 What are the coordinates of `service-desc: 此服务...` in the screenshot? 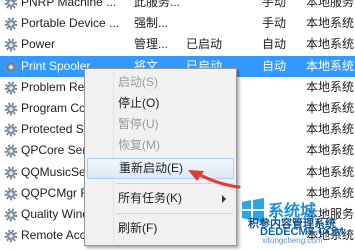 It's located at (157, 4).